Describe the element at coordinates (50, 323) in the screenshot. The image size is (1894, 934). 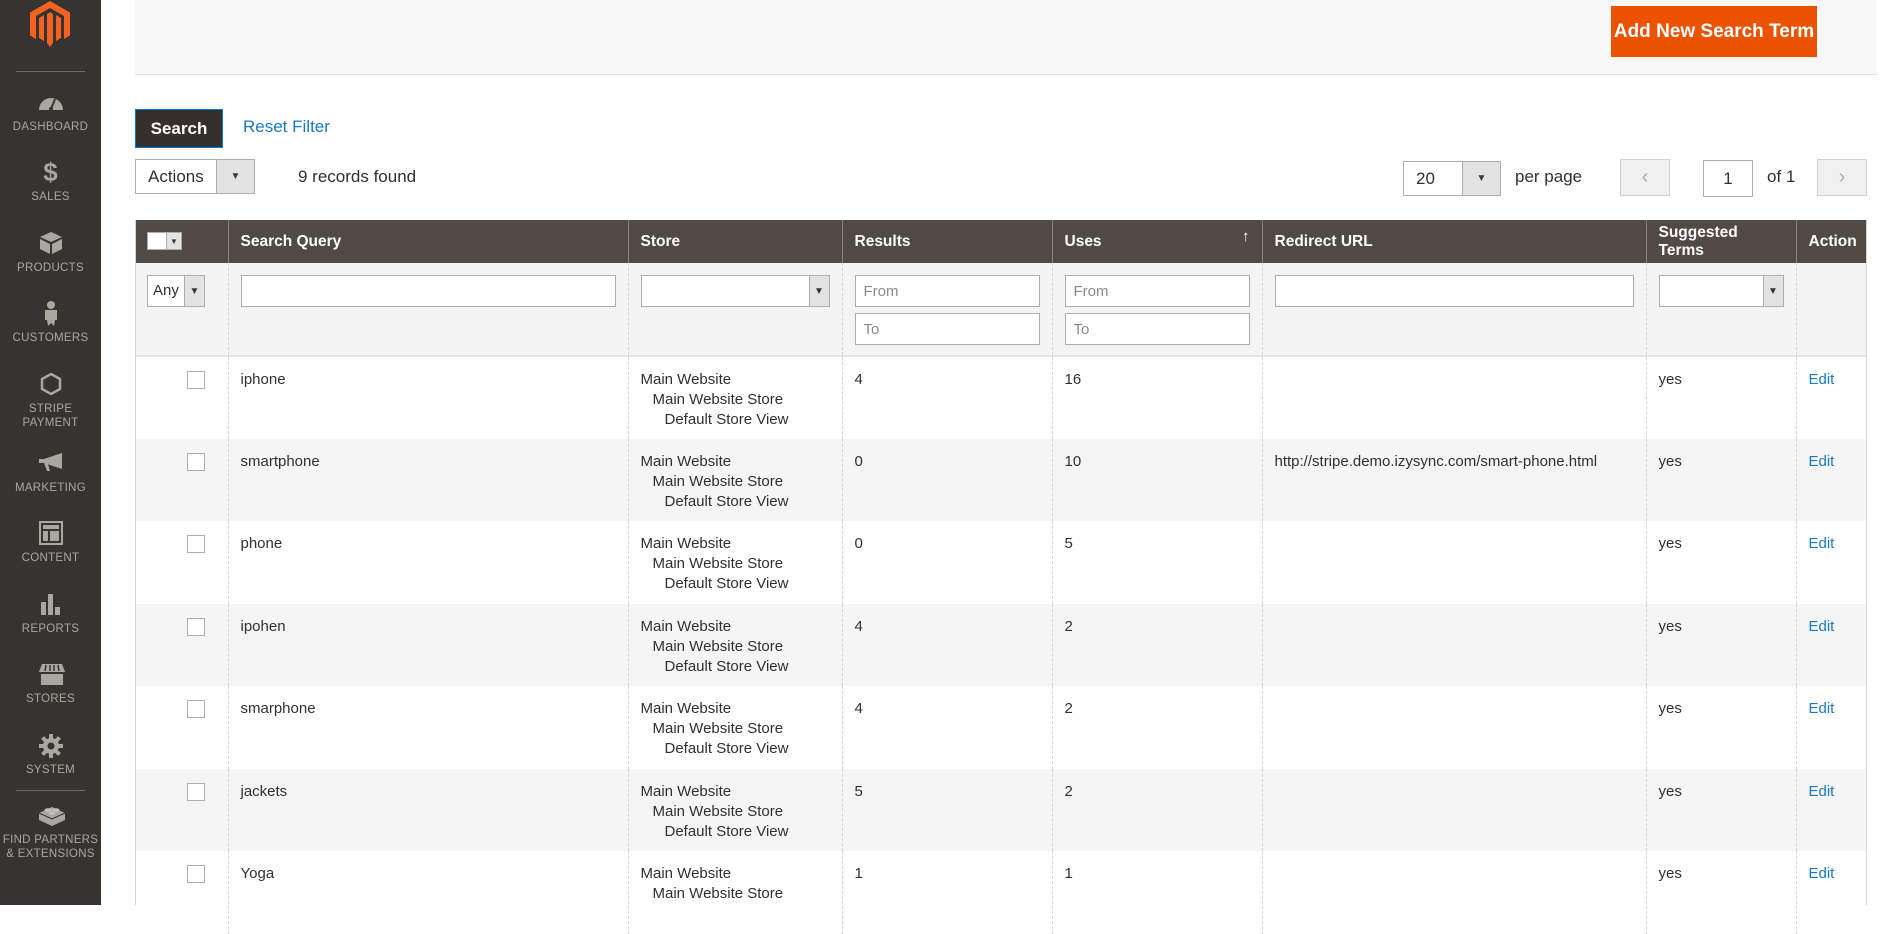
I see `sidebar-item-customers: Customers` at that location.